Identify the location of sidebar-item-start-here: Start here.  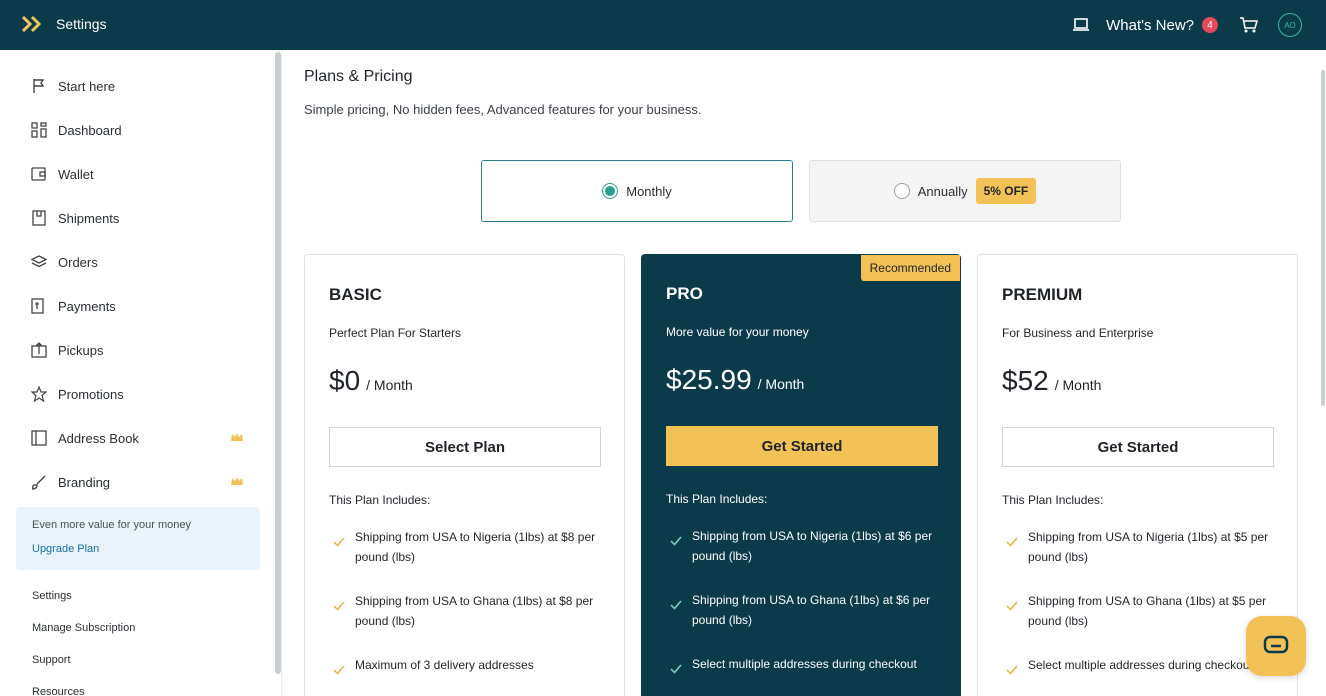
(140, 86).